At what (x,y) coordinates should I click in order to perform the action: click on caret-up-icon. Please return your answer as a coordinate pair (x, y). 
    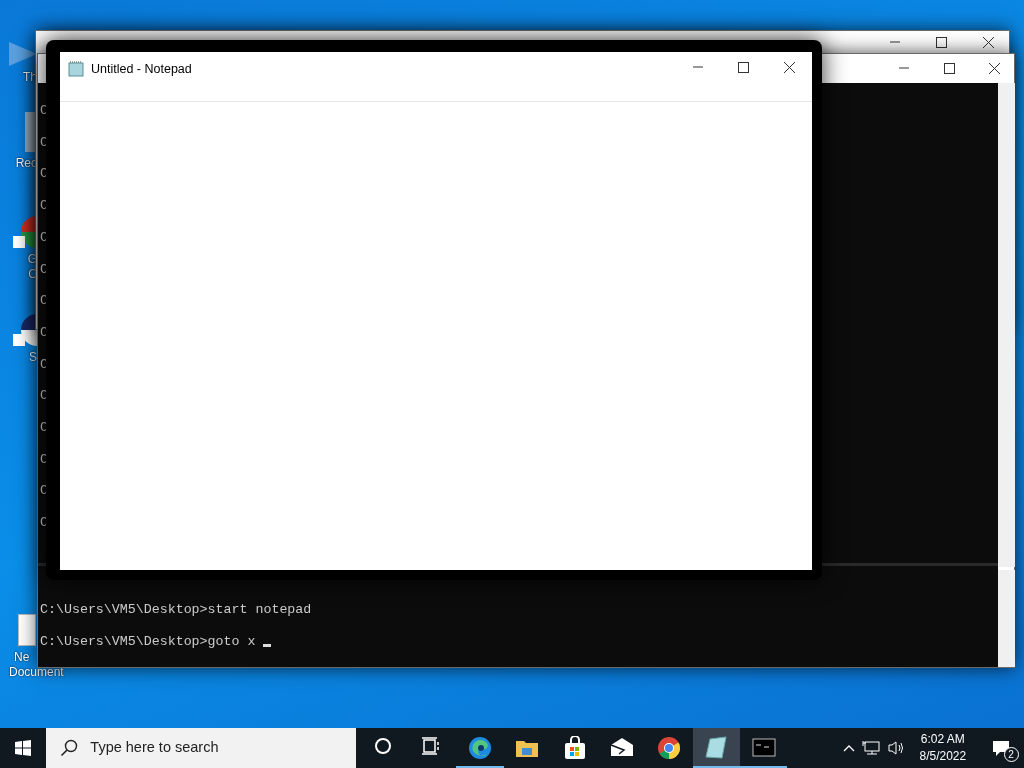
    Looking at the image, I should click on (849, 748).